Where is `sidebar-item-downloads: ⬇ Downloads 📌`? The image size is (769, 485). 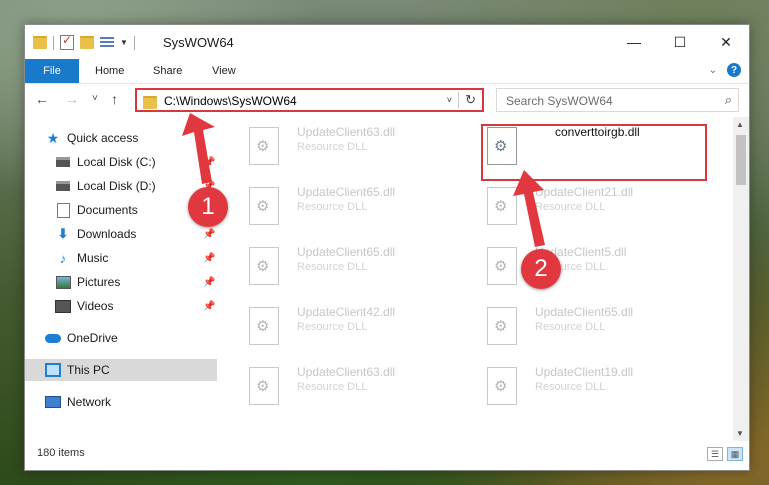
sidebar-item-downloads: ⬇ Downloads 📌 is located at coordinates (121, 234).